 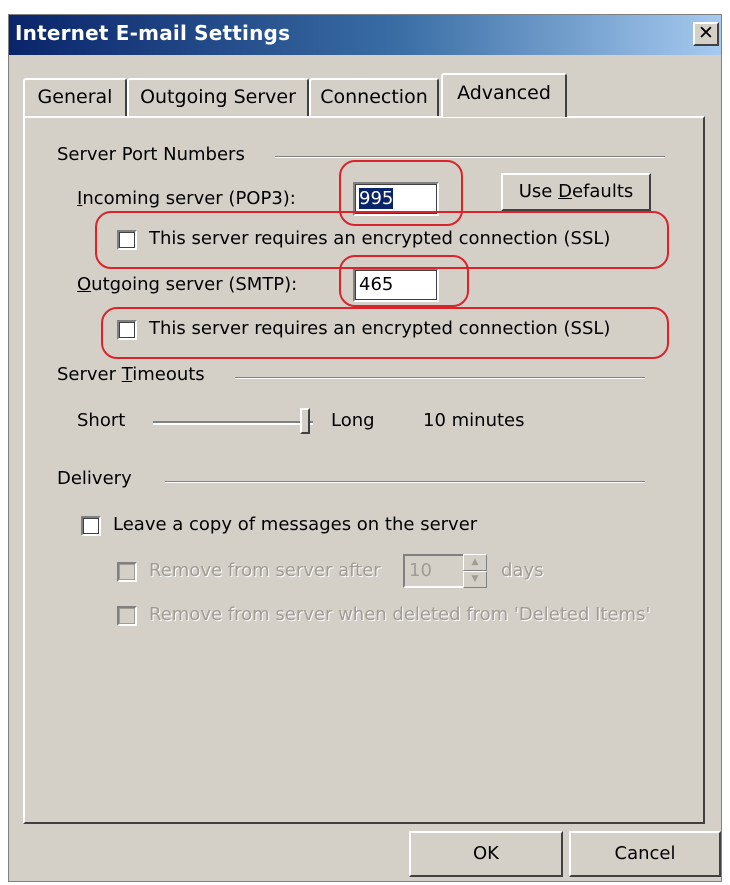 I want to click on incoming-ssl-checkbox, so click(x=127, y=240).